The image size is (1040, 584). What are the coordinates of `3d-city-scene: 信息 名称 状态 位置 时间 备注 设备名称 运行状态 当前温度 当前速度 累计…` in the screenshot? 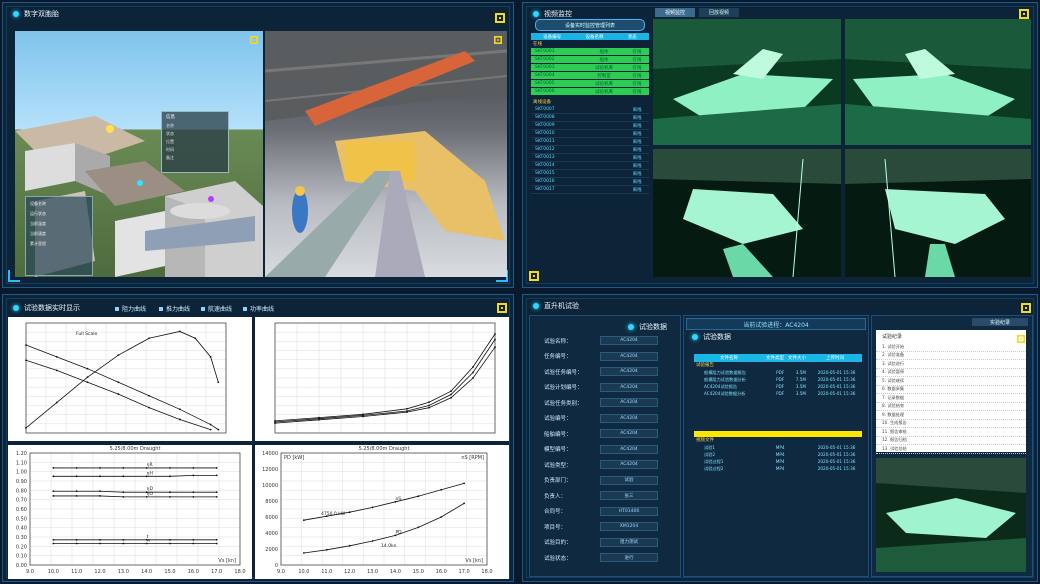 It's located at (139, 154).